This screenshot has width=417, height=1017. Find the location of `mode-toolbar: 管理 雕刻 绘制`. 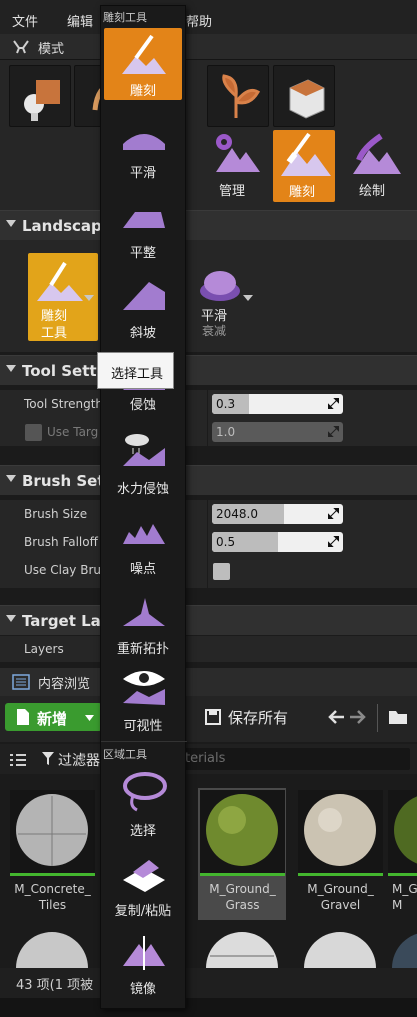

mode-toolbar: 管理 雕刻 绘制 is located at coordinates (208, 135).